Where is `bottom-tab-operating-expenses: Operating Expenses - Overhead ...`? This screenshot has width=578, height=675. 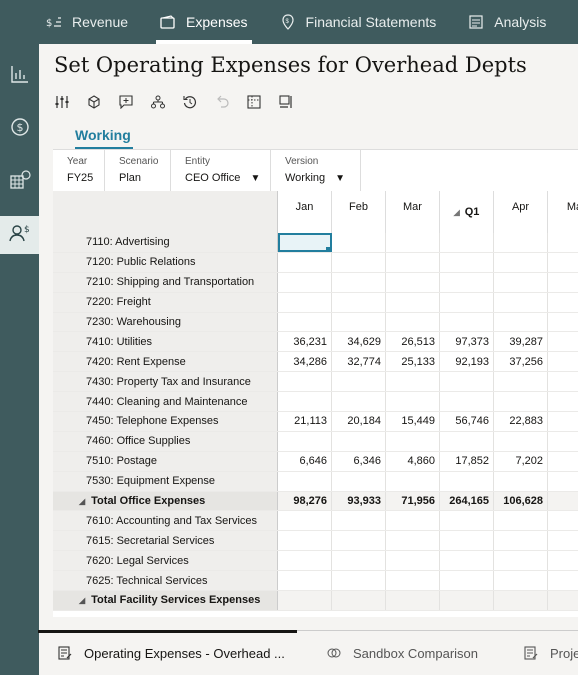
bottom-tab-operating-expenses: Operating Expenses - Overhead ... is located at coordinates (167, 652).